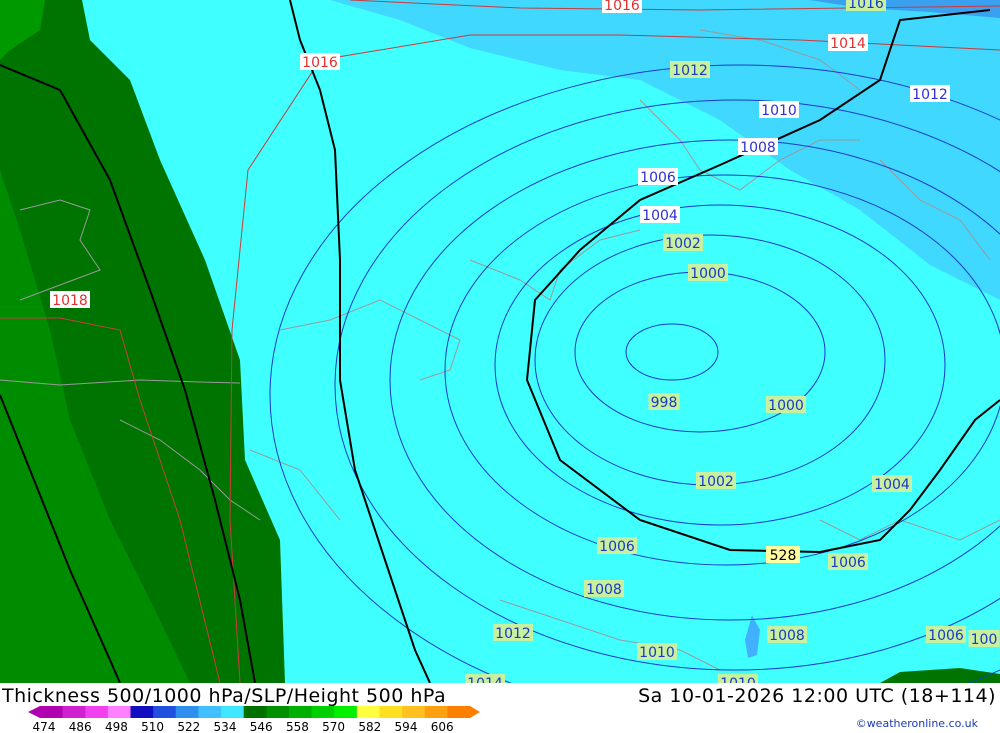 This screenshot has height=733, width=1000. Describe the element at coordinates (188, 726) in the screenshot. I see `scale-tick-label: 522` at that location.